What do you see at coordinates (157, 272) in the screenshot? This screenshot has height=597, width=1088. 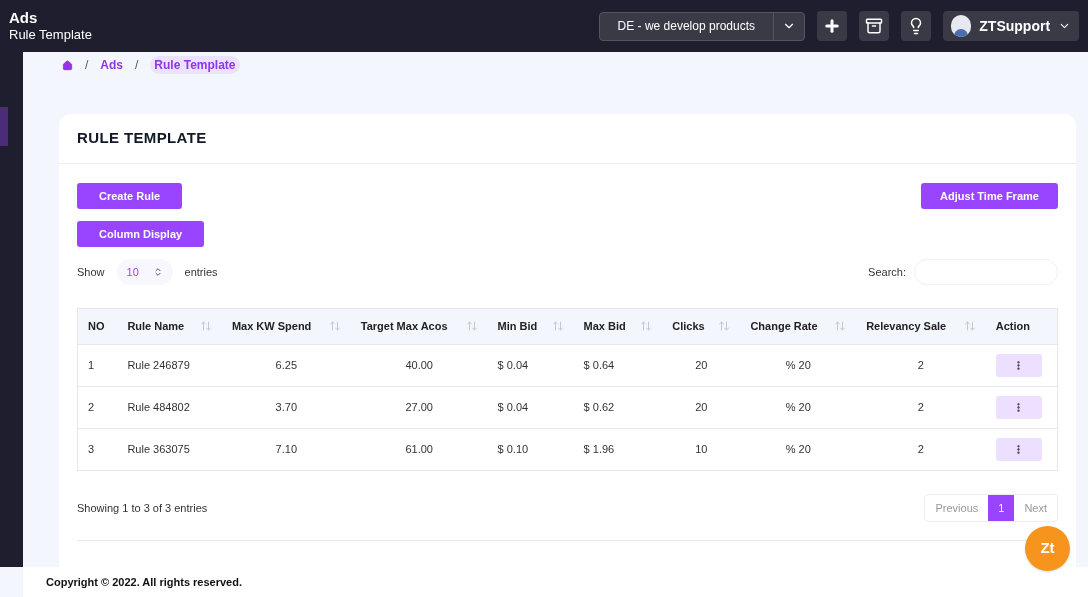 I see `sort-caret-icon` at bounding box center [157, 272].